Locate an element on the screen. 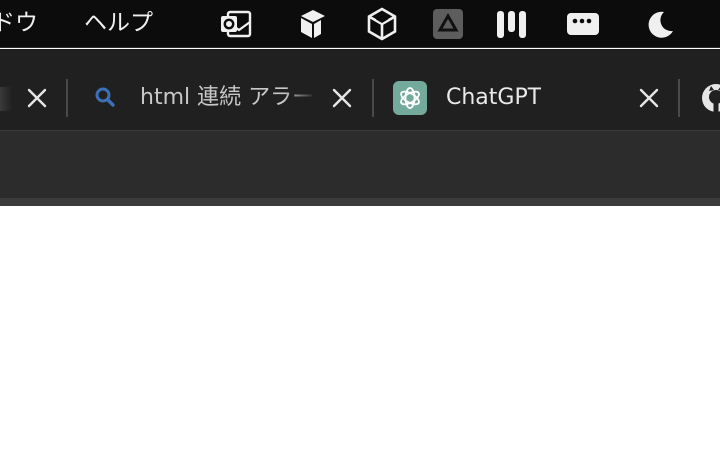 This screenshot has height=450, width=720. menu-item-window: ドウ is located at coordinates (19, 23).